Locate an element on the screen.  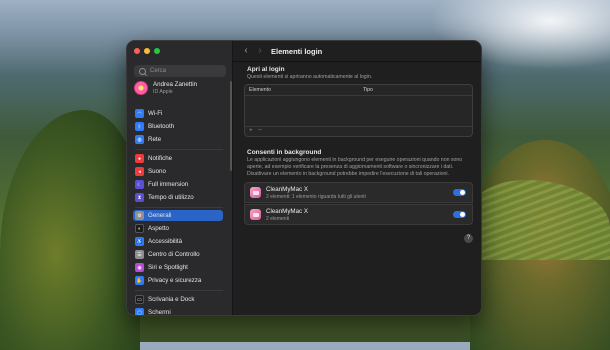
sidebar-item-privacy-e-sicurezza: ✋ Privacy e sicurezza is located at coordinates (178, 280).